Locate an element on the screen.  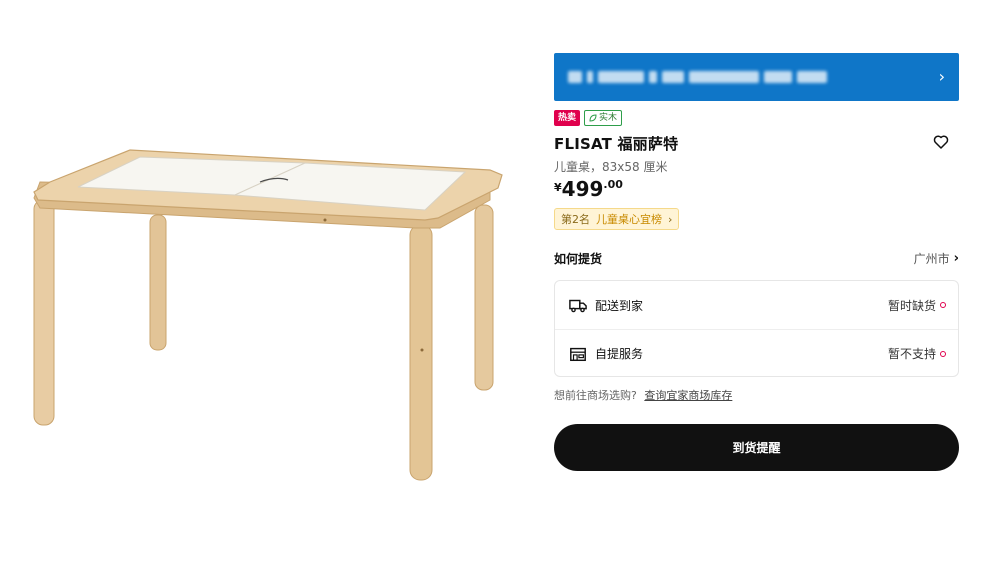
promo-banner: › is located at coordinates (756, 77).